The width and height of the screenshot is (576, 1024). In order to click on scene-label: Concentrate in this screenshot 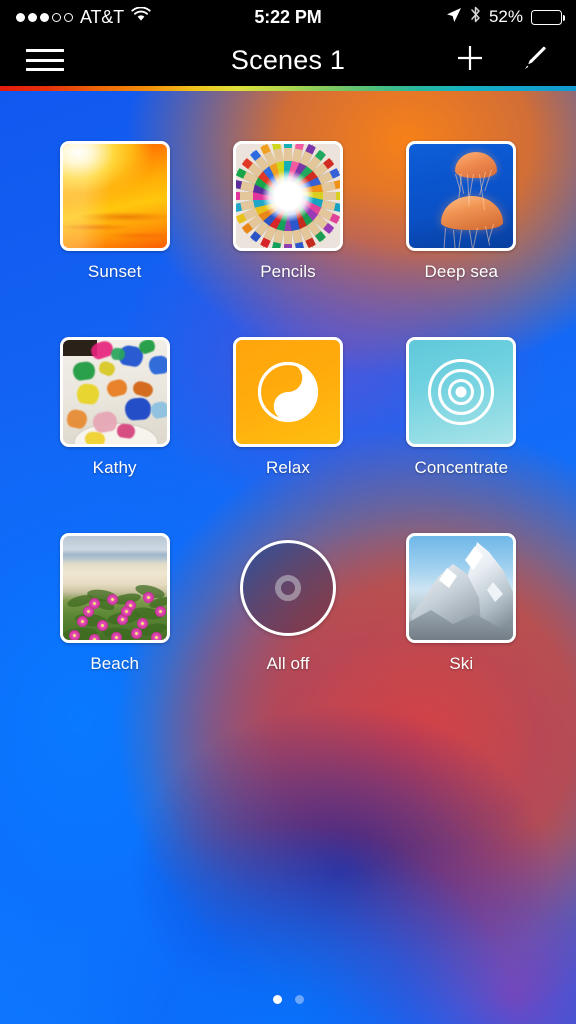, I will do `click(461, 467)`.